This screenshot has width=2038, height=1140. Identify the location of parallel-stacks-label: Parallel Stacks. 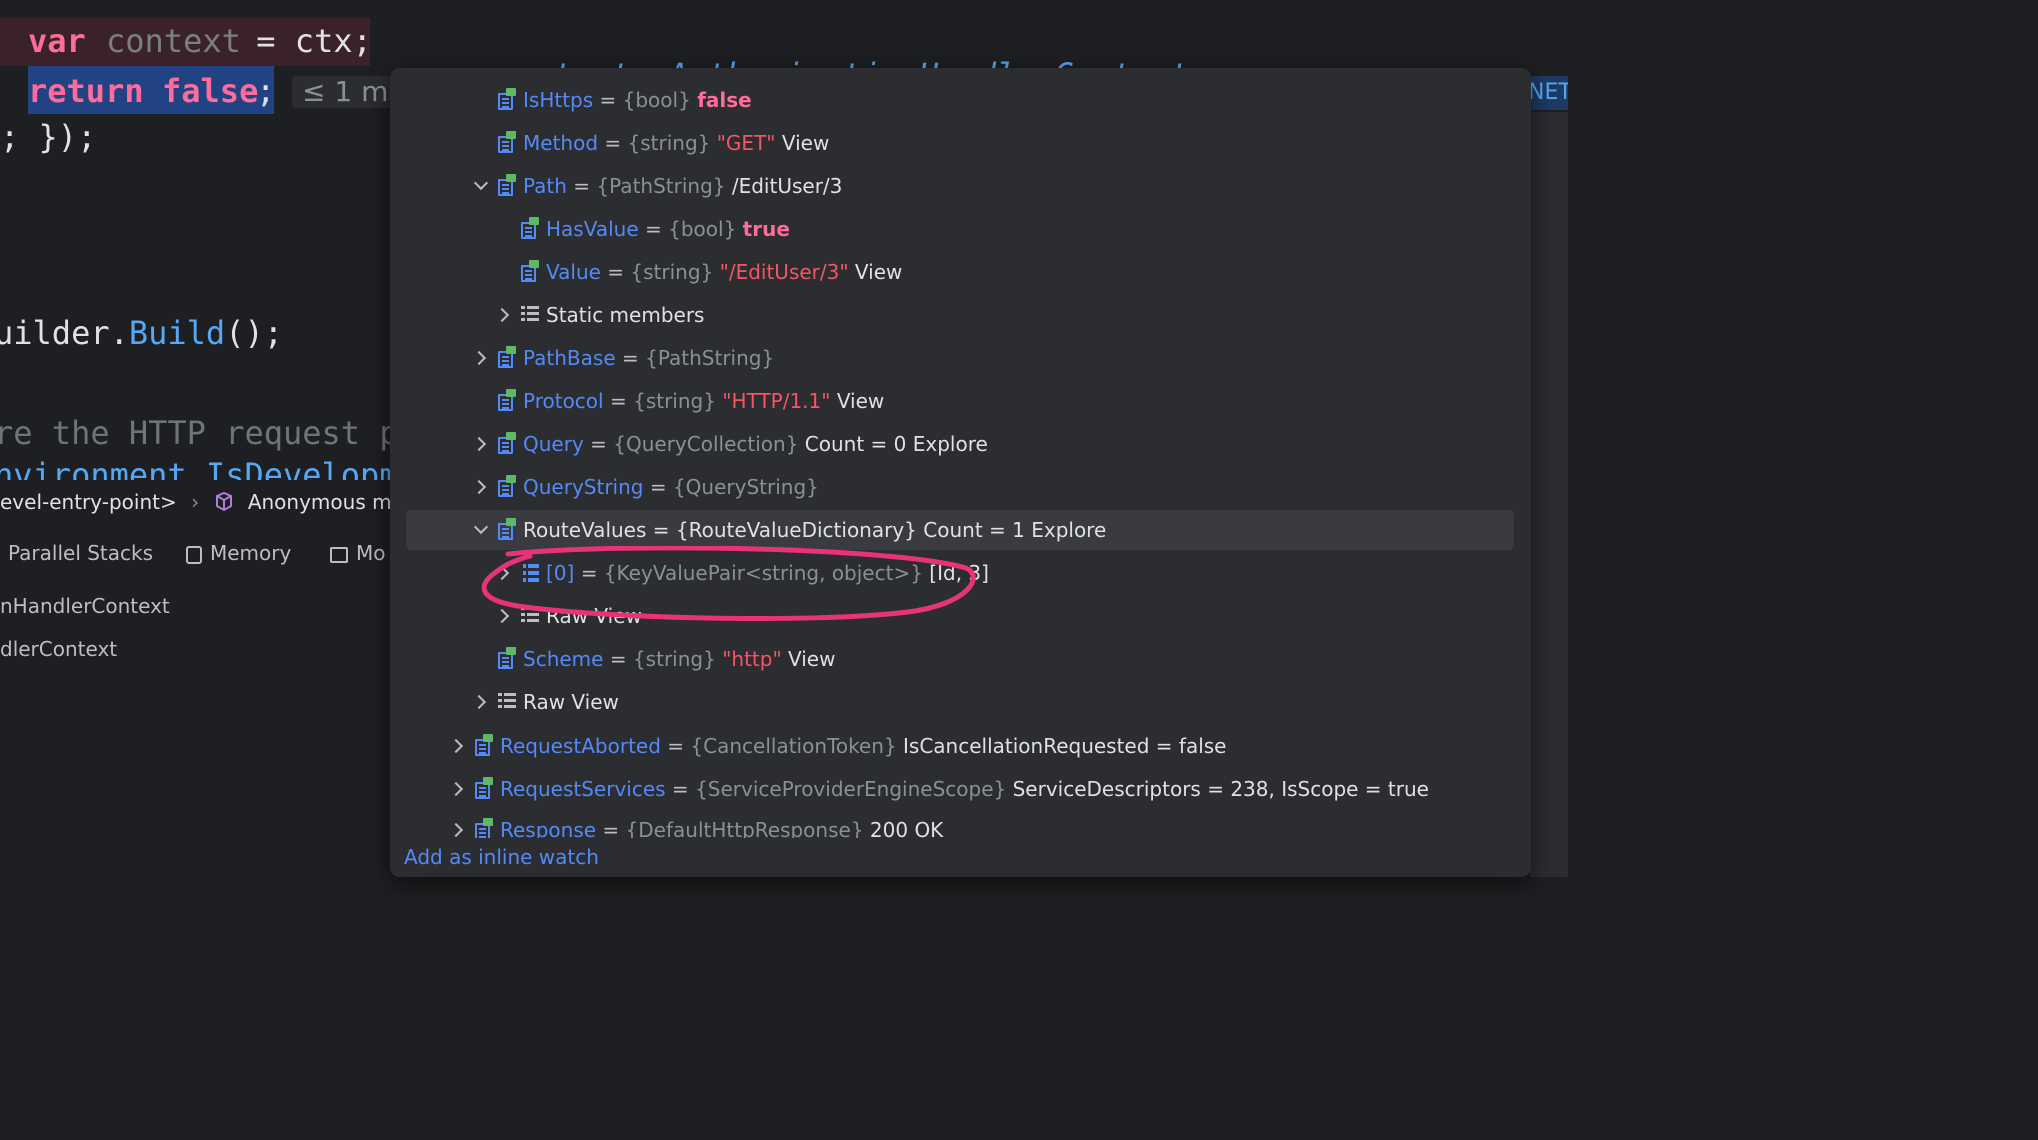
(81, 553).